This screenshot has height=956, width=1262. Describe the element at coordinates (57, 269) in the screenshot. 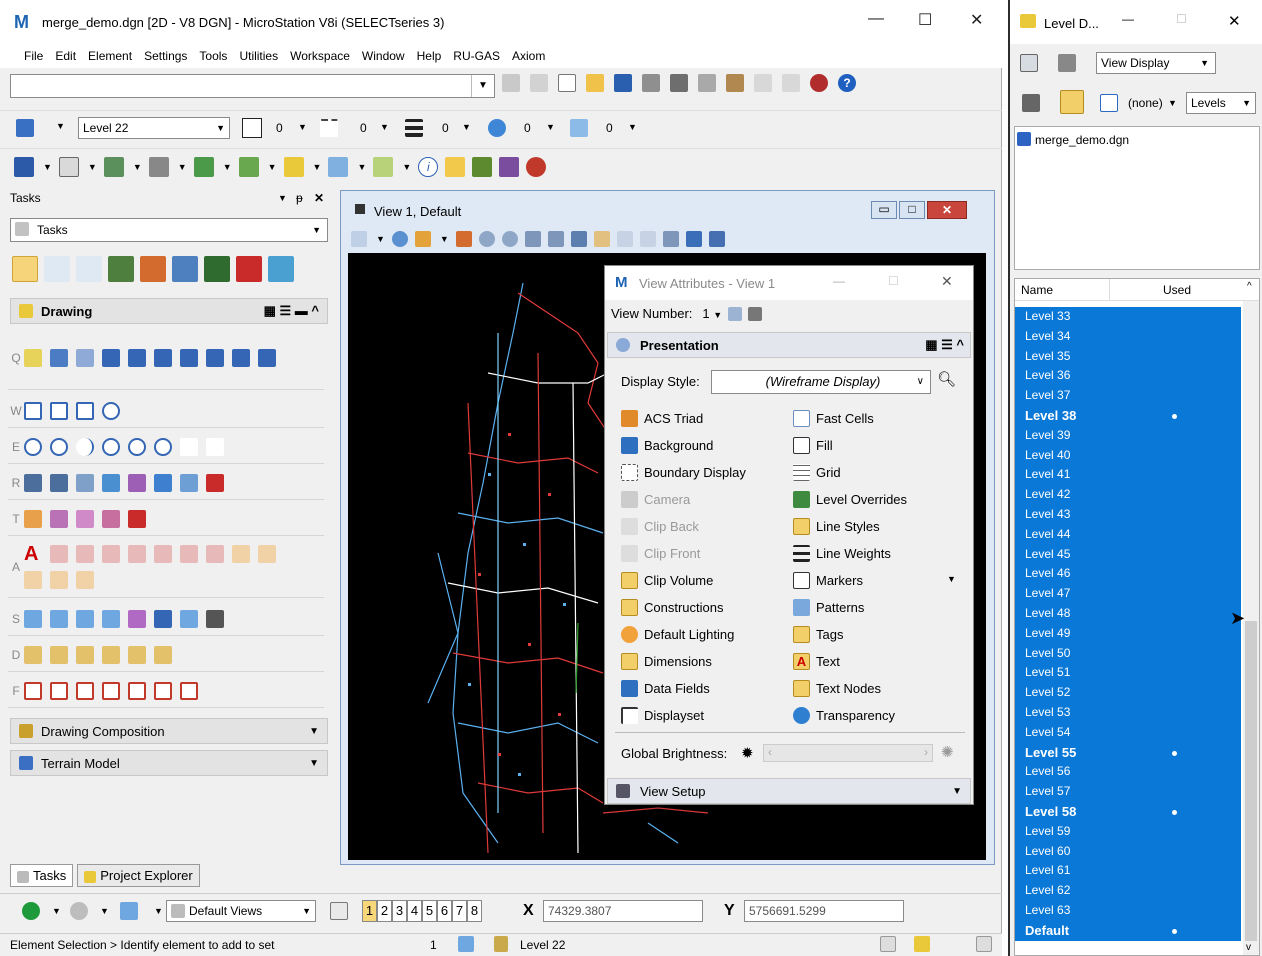

I see `tool-1-icon` at that location.